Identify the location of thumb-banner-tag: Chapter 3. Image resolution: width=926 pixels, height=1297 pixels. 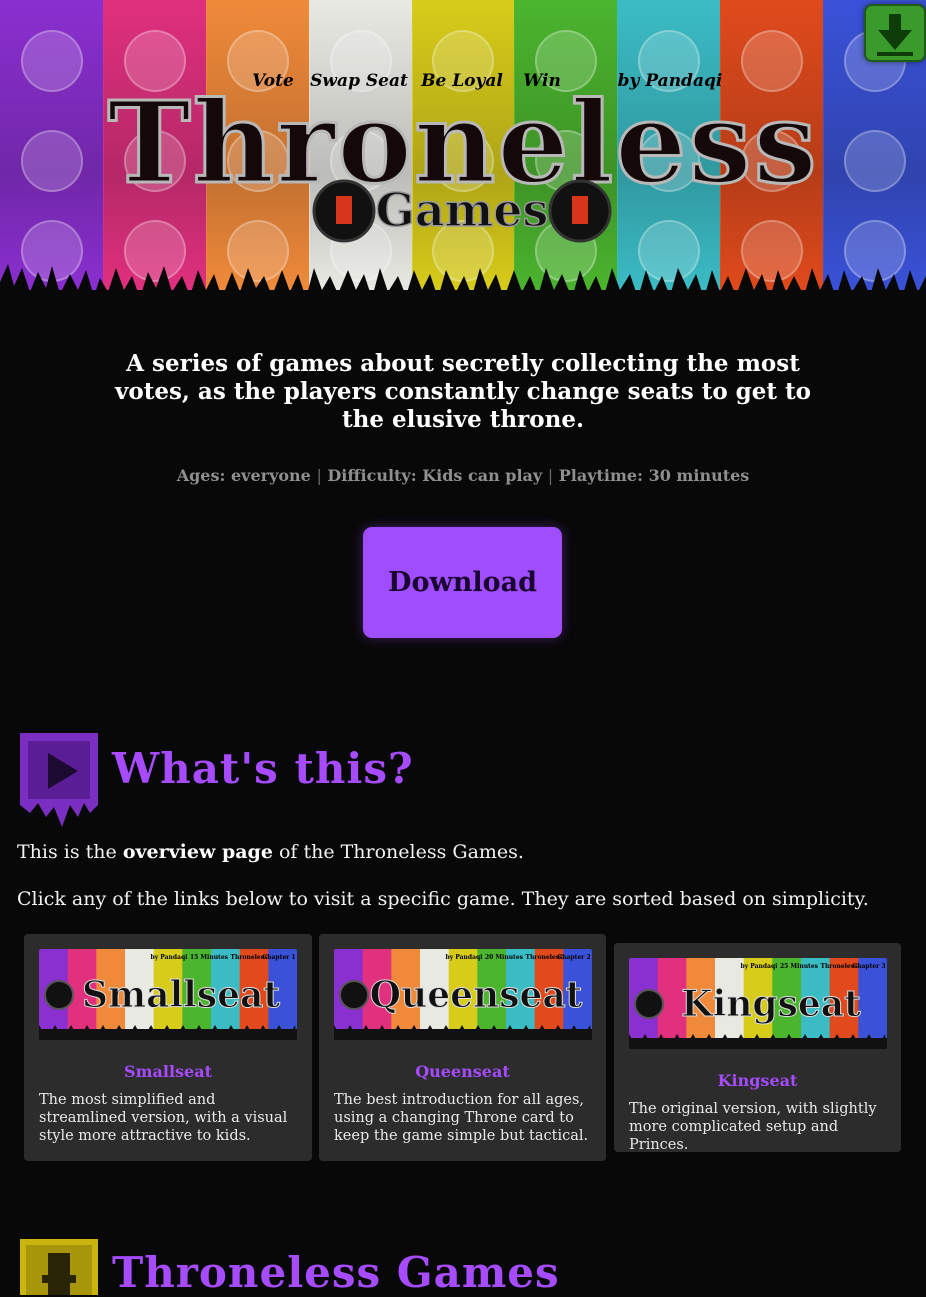
(868, 966).